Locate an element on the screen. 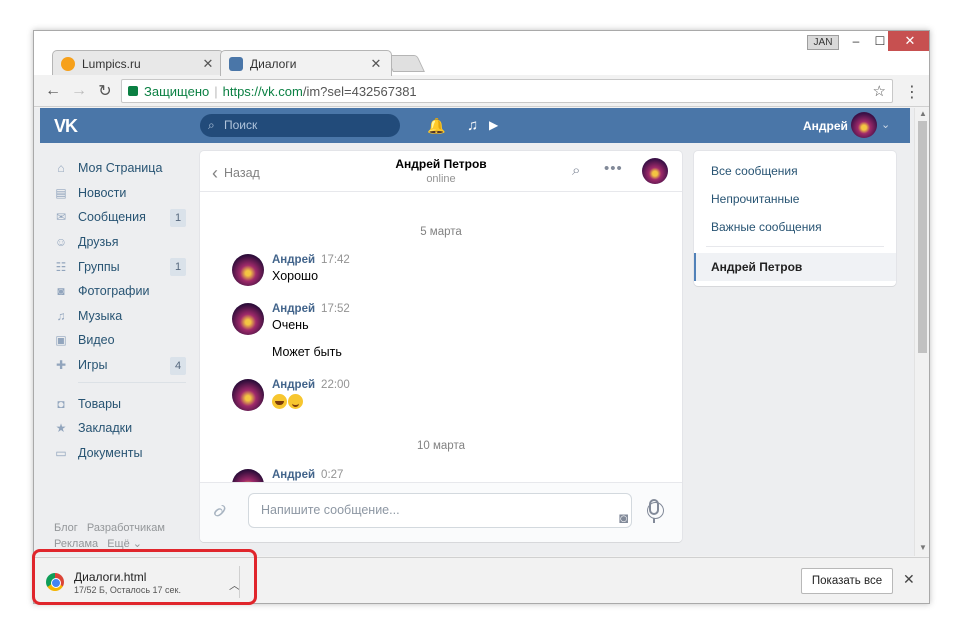 This screenshot has height=638, width=964. bell-icon: 🔔 is located at coordinates (436, 126).